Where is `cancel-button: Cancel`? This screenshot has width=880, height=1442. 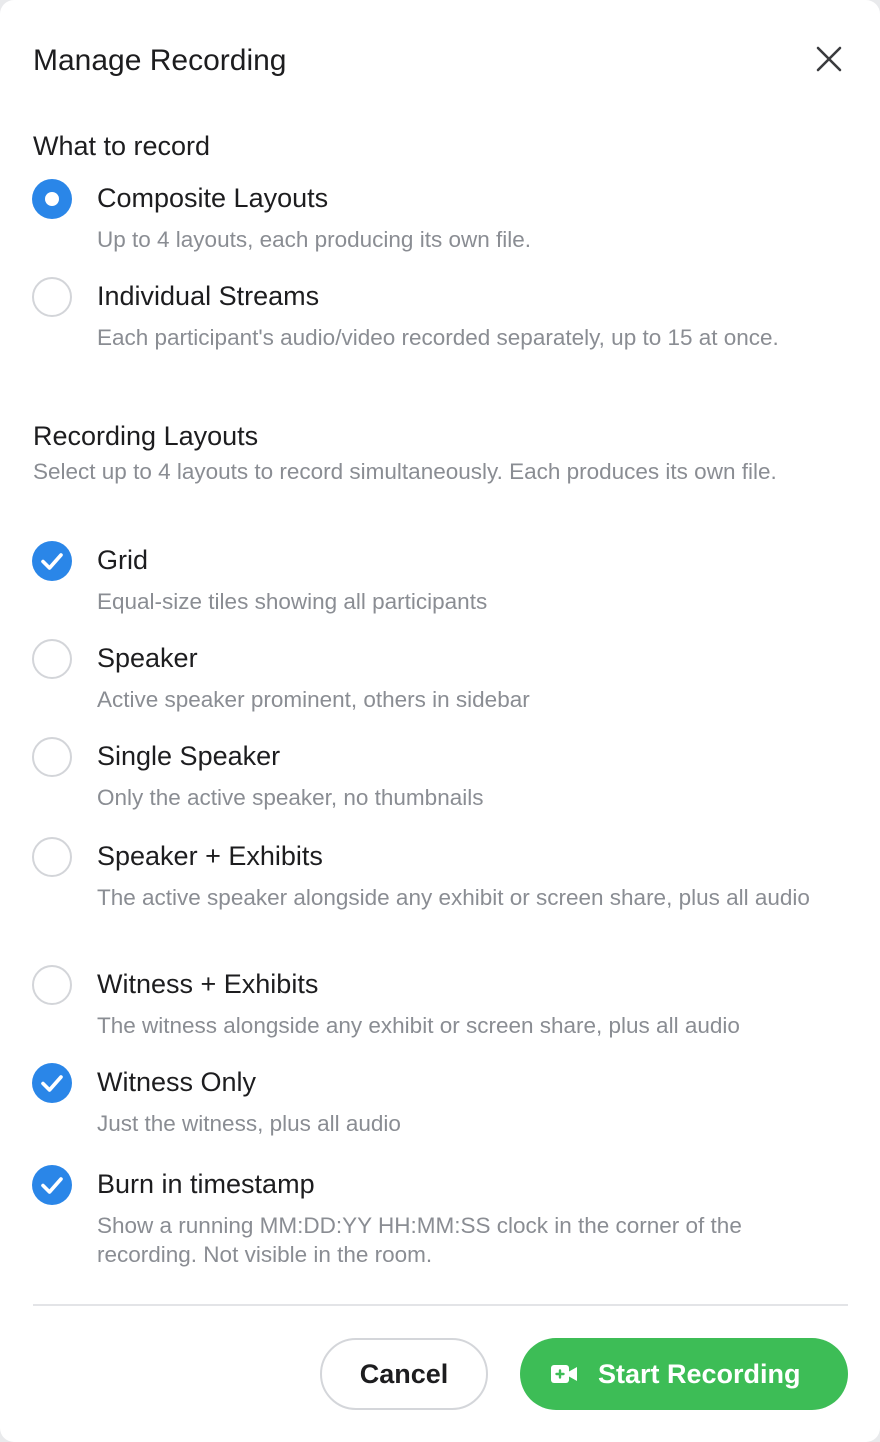 cancel-button: Cancel is located at coordinates (404, 1374).